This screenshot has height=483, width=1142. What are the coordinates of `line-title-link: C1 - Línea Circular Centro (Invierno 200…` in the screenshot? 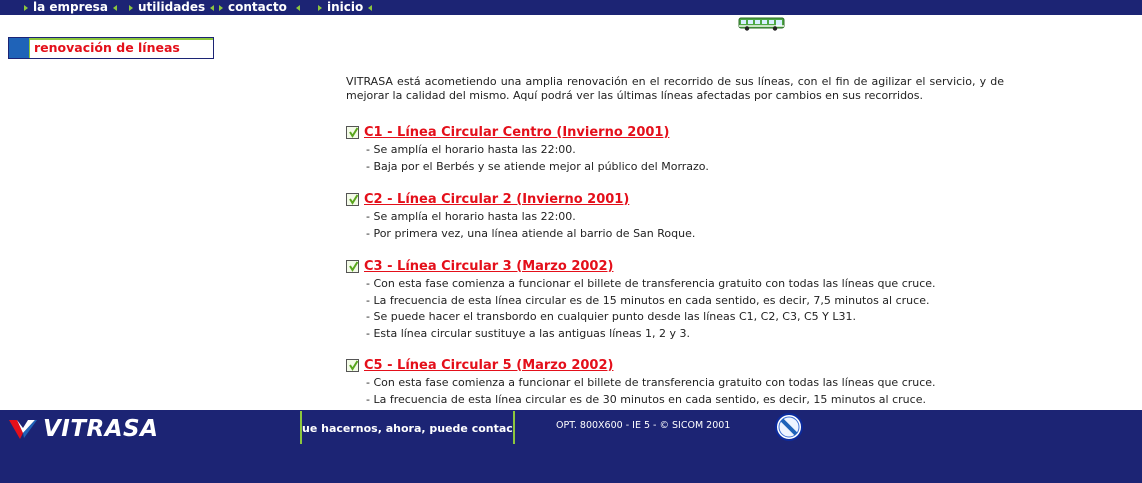 It's located at (516, 132).